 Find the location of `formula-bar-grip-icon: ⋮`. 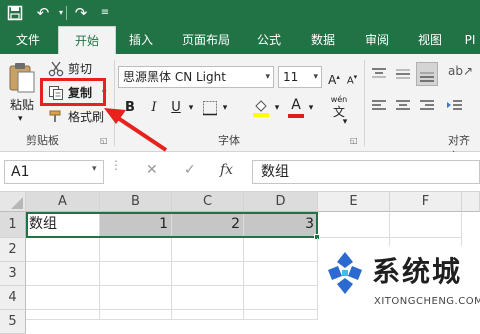

formula-bar-grip-icon: ⋮ is located at coordinates (116, 170).